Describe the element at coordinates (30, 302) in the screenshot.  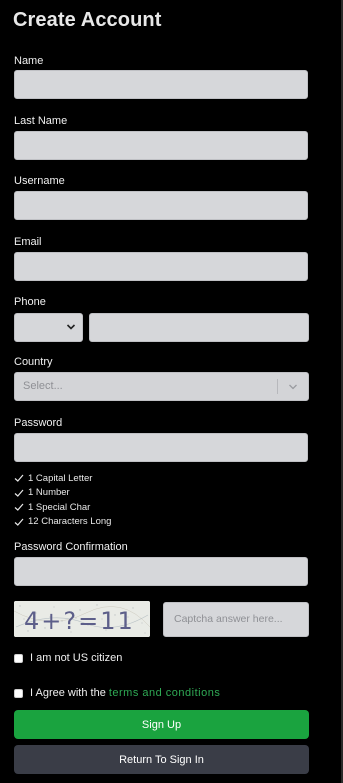
I see `phone-label: Phone` at that location.